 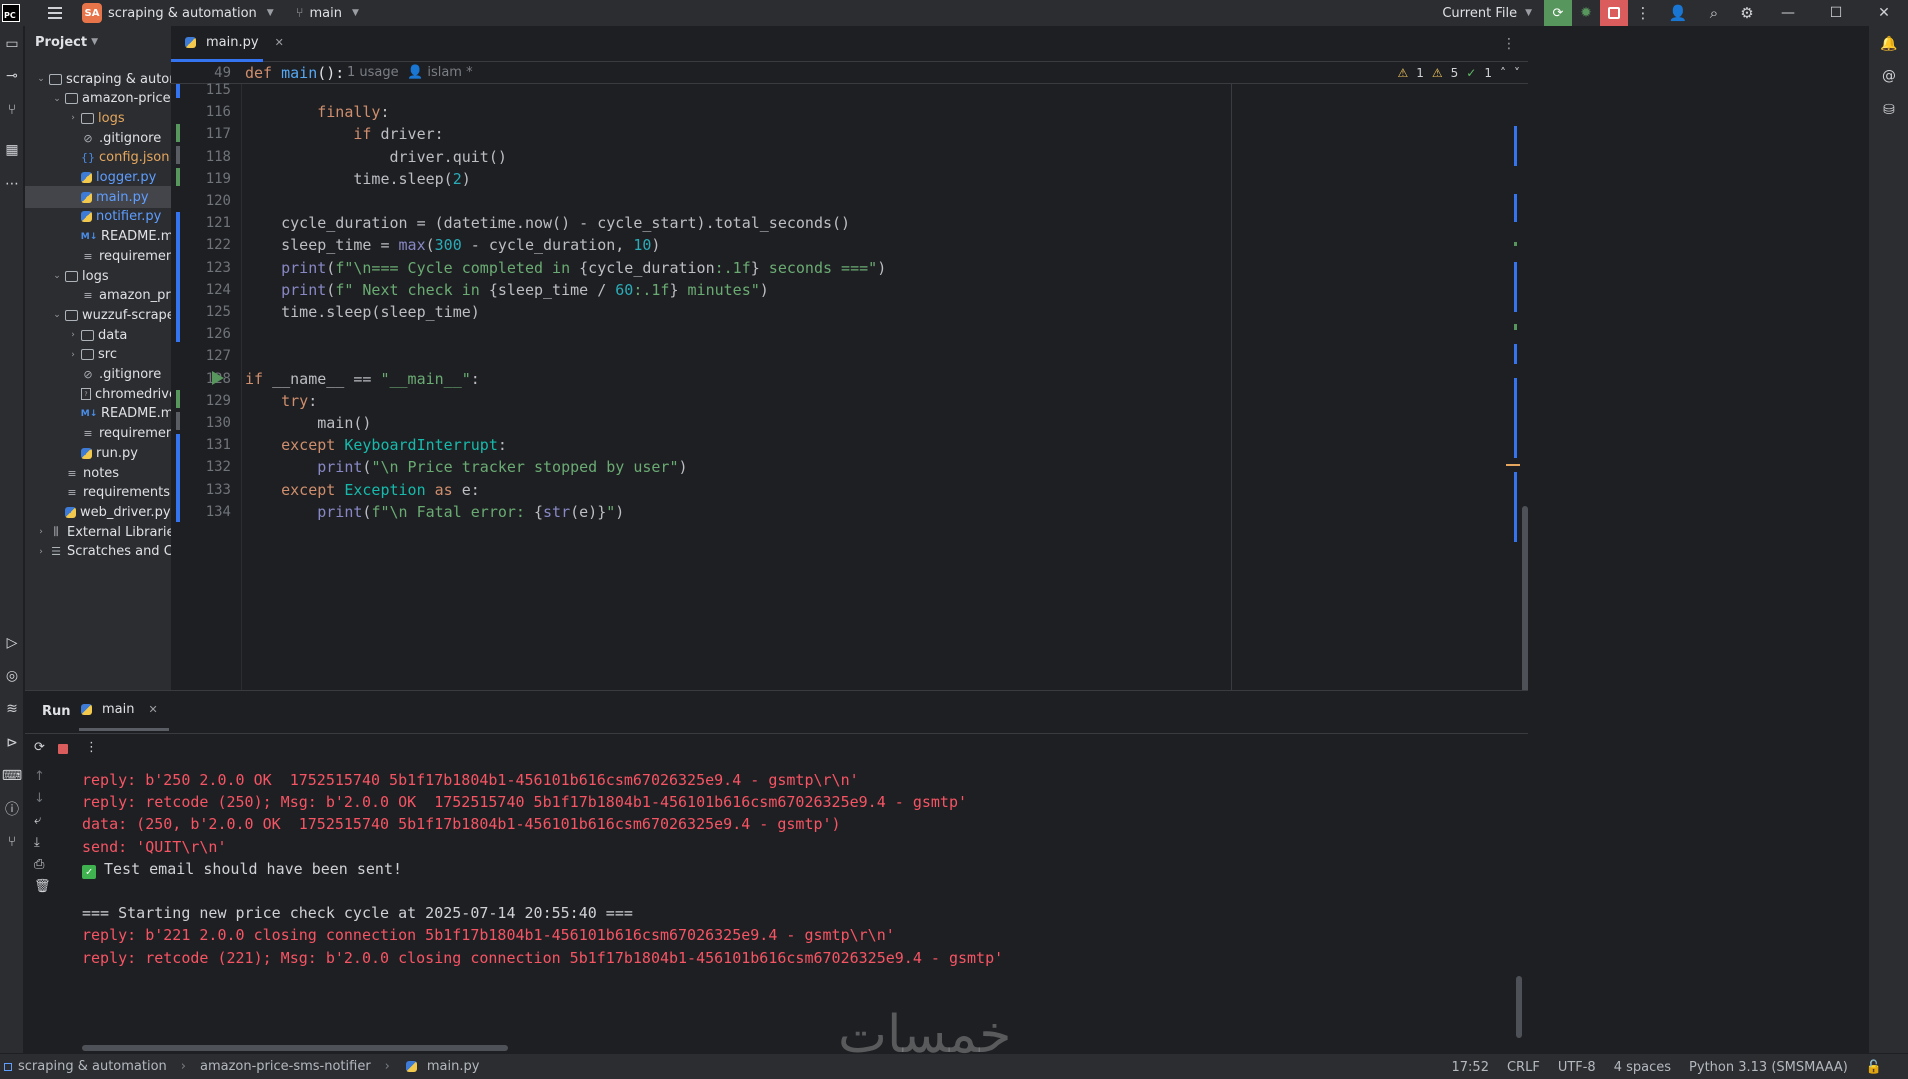 What do you see at coordinates (1836, 13) in the screenshot?
I see `maximize-button: ☐` at bounding box center [1836, 13].